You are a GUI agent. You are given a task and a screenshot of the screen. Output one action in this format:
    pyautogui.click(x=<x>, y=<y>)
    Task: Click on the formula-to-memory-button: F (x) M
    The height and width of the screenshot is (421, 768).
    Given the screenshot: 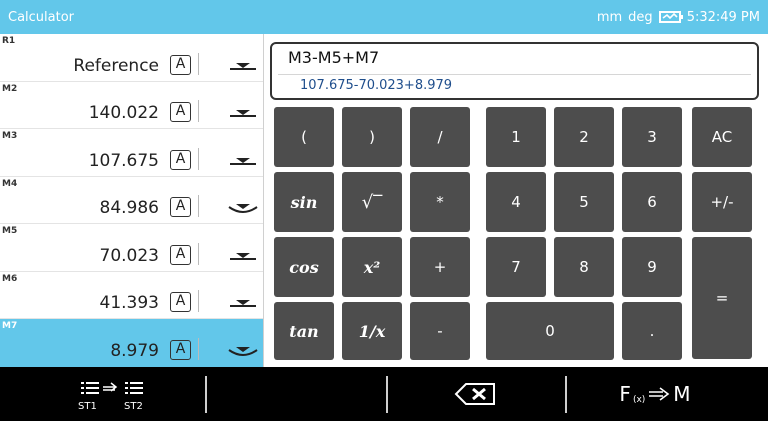 What is the action you would take?
    pyautogui.click(x=655, y=394)
    